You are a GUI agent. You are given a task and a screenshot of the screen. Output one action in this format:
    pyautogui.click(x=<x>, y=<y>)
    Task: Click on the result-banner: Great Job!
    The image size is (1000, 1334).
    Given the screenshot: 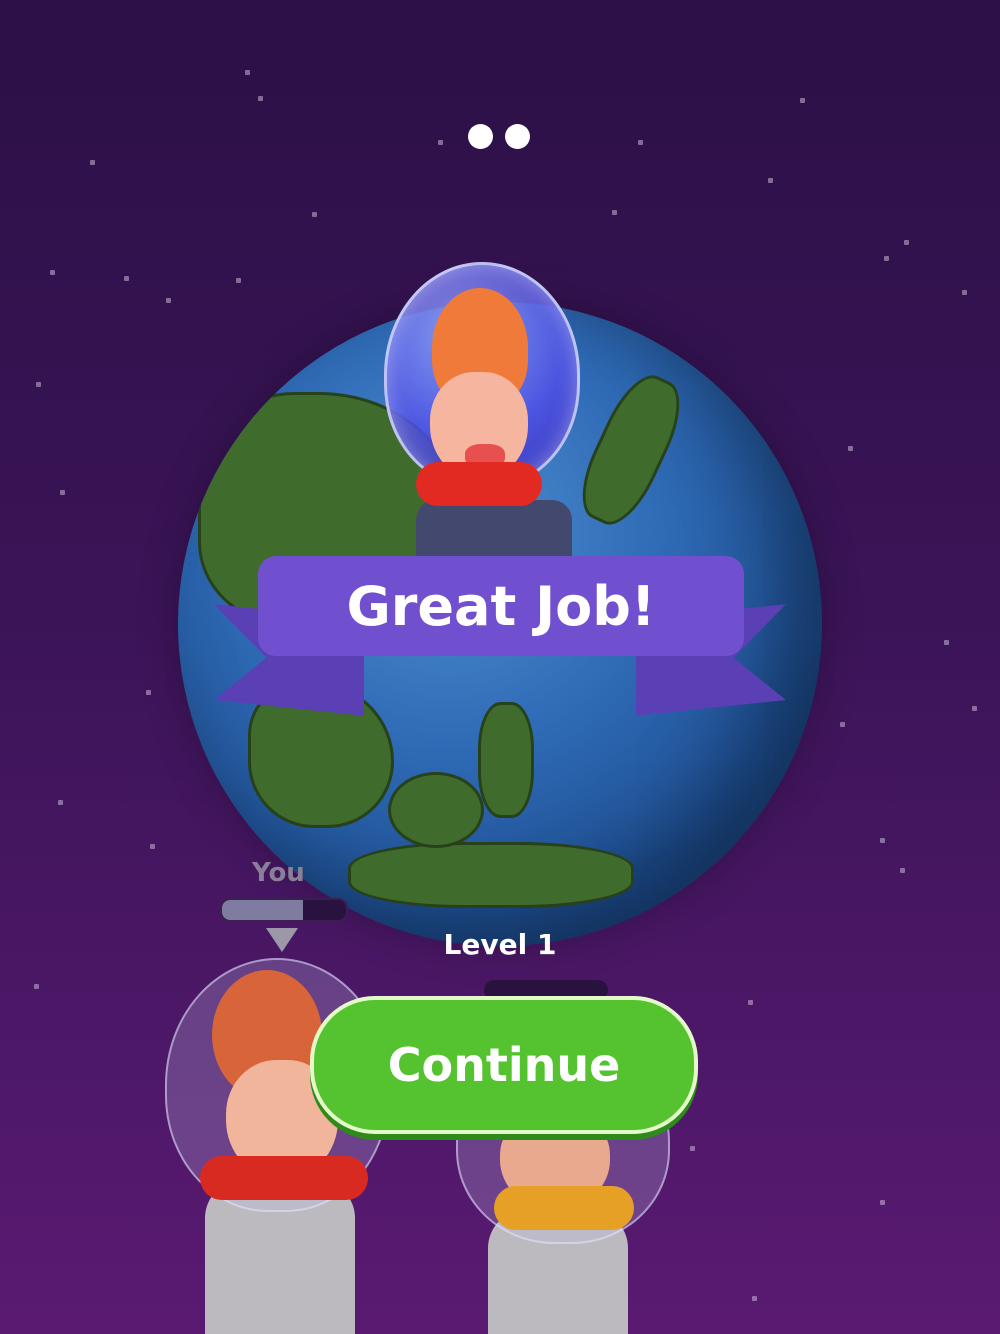 What is the action you would take?
    pyautogui.click(x=501, y=606)
    